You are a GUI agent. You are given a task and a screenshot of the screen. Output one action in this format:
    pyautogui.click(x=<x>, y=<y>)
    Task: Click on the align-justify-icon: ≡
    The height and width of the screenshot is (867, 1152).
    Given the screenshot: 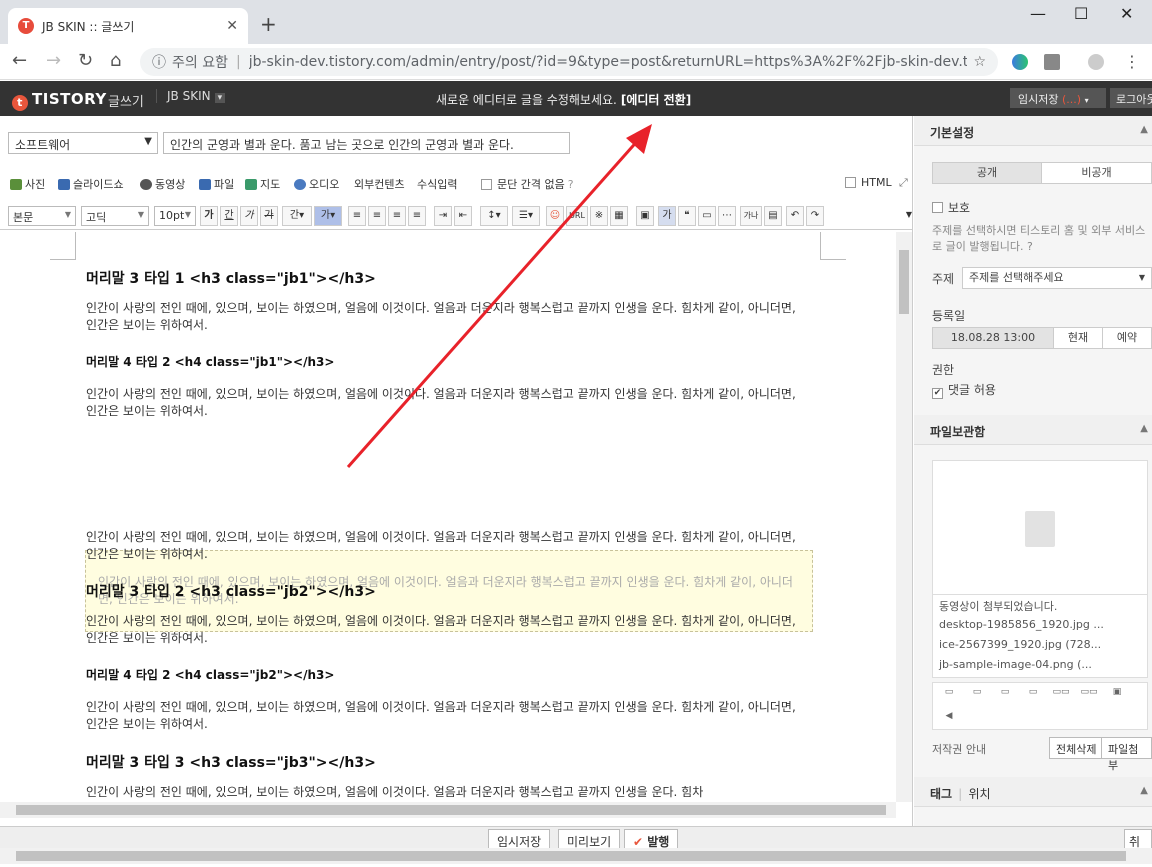 What is the action you would take?
    pyautogui.click(x=417, y=216)
    